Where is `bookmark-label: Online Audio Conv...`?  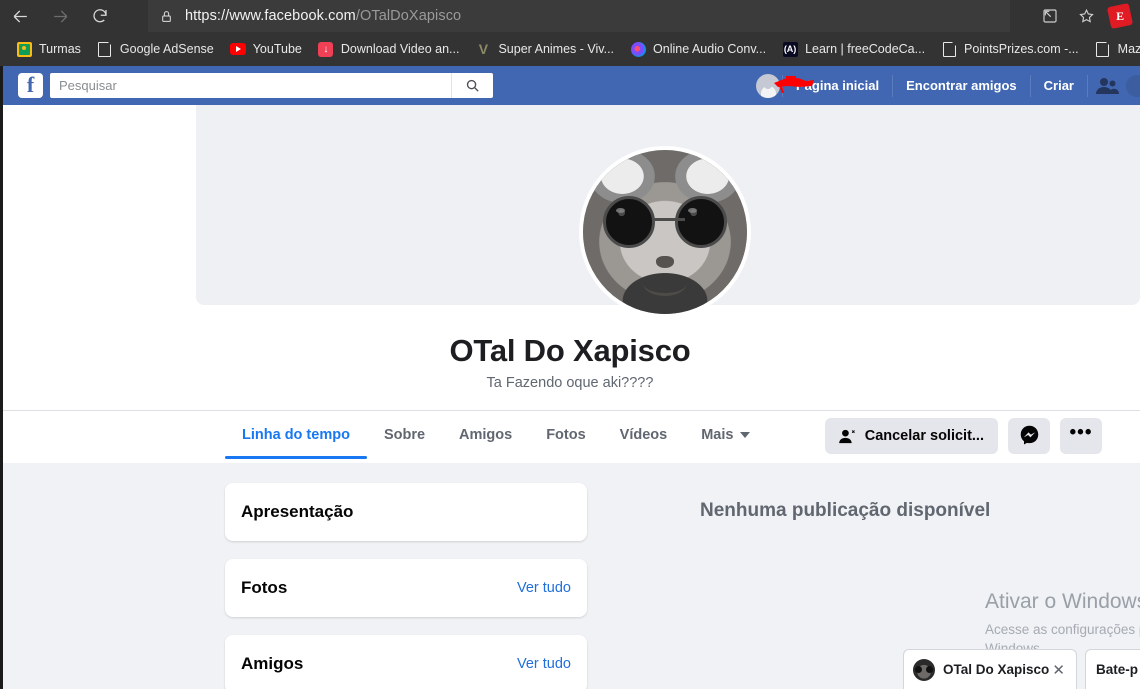
bookmark-label: Online Audio Conv... is located at coordinates (710, 49).